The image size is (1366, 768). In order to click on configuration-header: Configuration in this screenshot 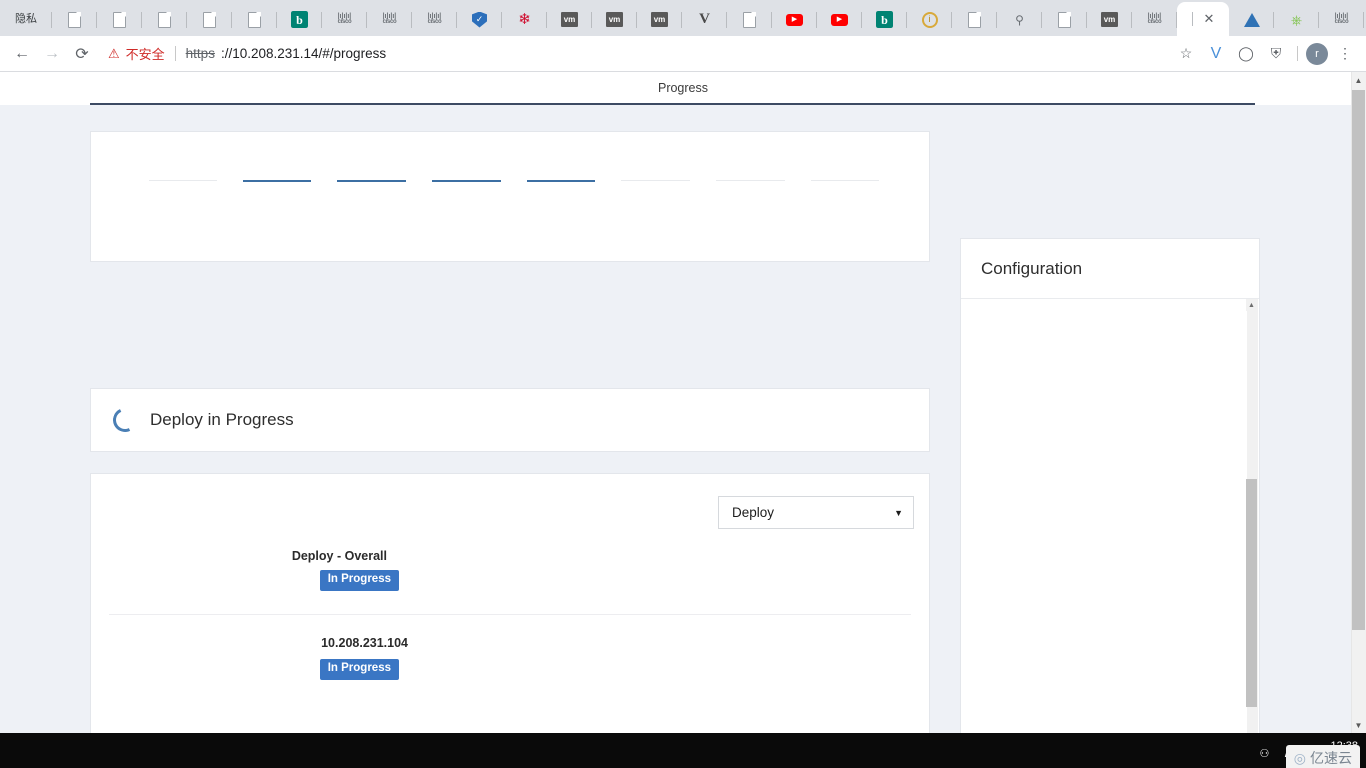, I will do `click(1110, 269)`.